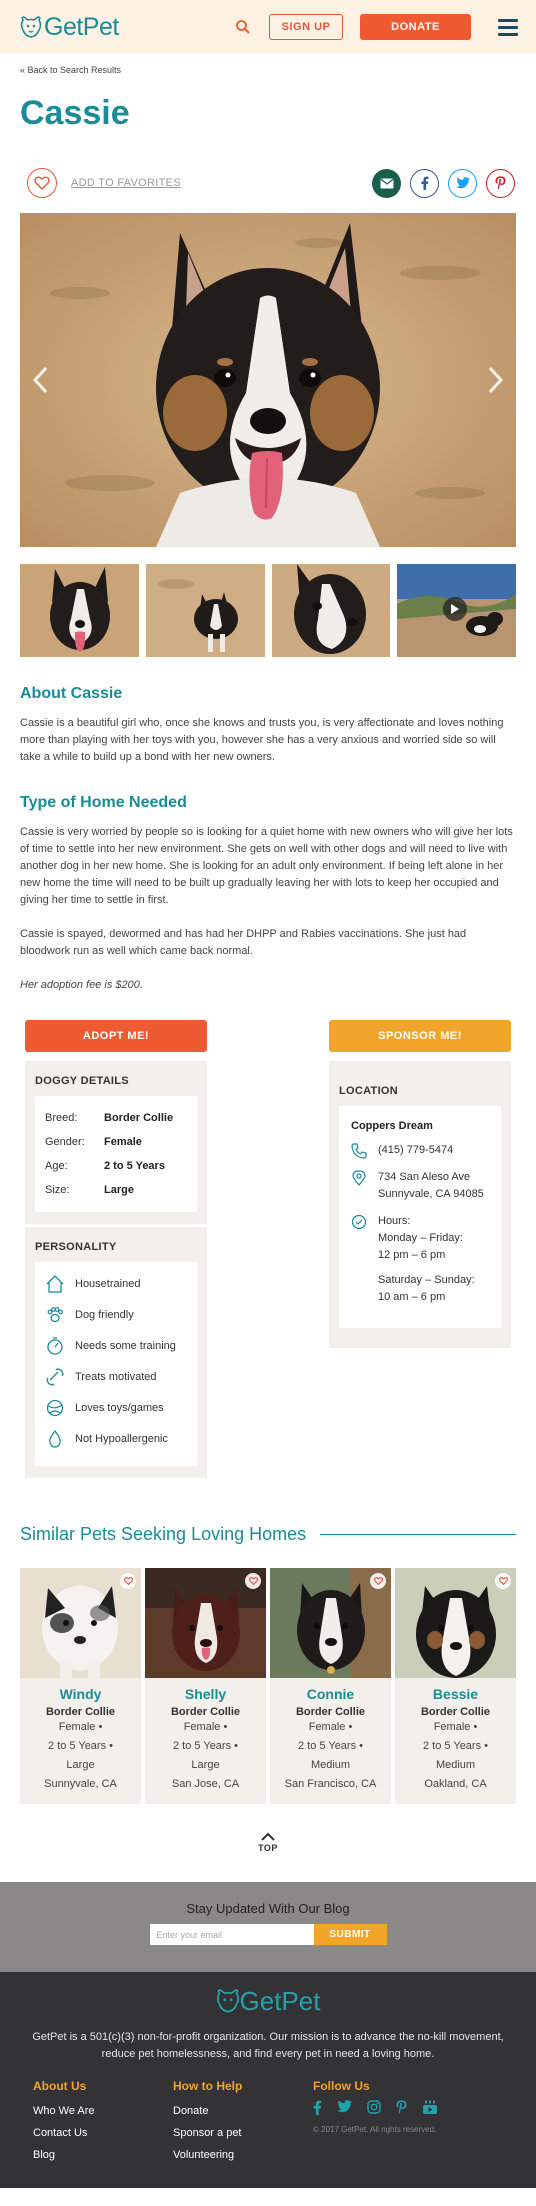 Image resolution: width=536 pixels, height=2206 pixels. Describe the element at coordinates (420, 1186) in the screenshot. I see `address-row: 734 San Aleso Ave Sunnyvale, CA 94085` at that location.